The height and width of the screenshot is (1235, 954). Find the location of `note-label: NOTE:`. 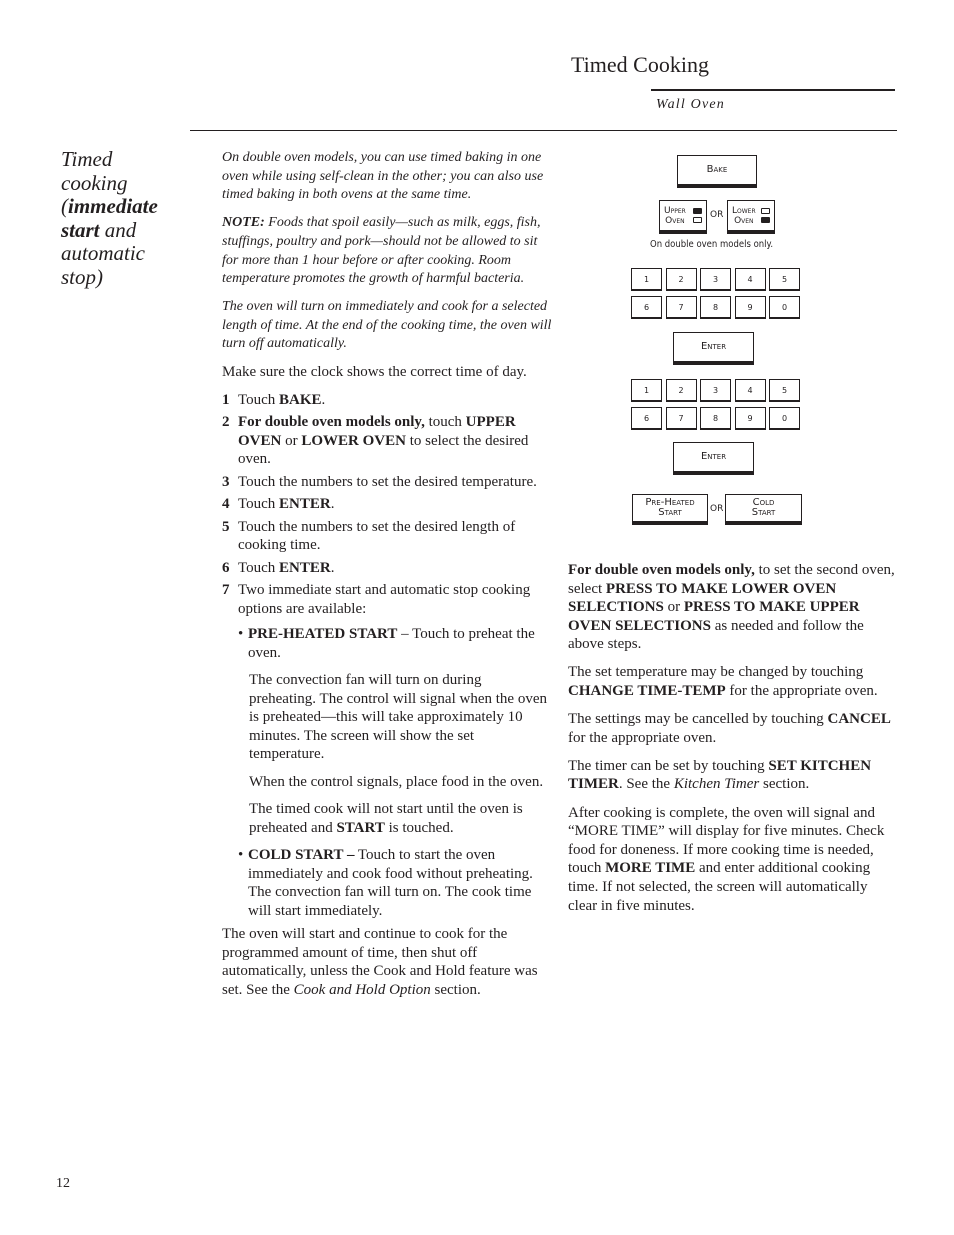

note-label: NOTE: is located at coordinates (243, 223).